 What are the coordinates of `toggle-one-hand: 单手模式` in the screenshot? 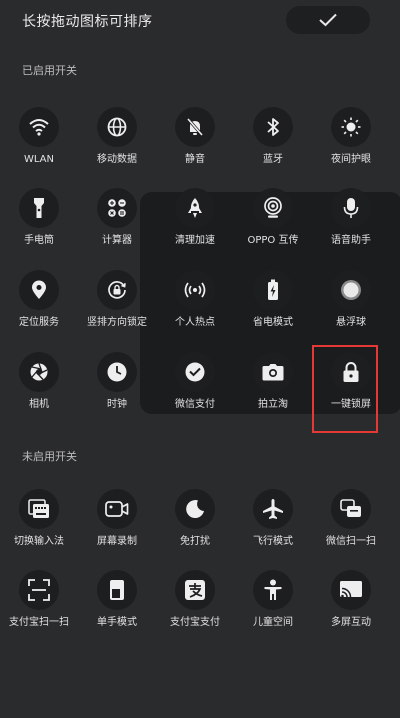 It's located at (117, 610).